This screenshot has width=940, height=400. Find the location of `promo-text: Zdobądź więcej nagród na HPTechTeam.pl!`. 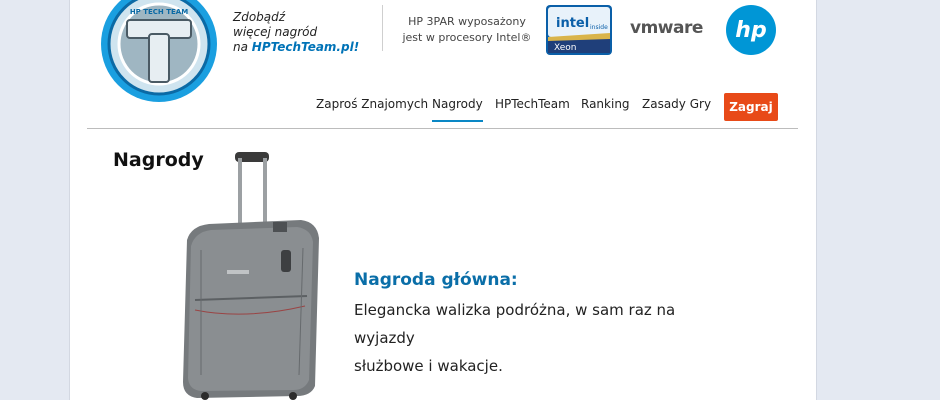

promo-text: Zdobądź więcej nagród na HPTechTeam.pl! is located at coordinates (296, 32).